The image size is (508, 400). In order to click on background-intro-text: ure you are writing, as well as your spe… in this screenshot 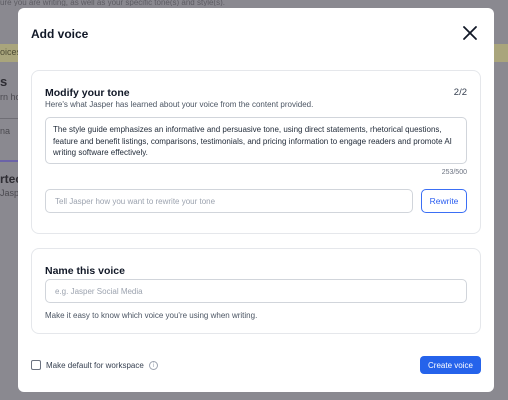, I will do `click(112, 3)`.